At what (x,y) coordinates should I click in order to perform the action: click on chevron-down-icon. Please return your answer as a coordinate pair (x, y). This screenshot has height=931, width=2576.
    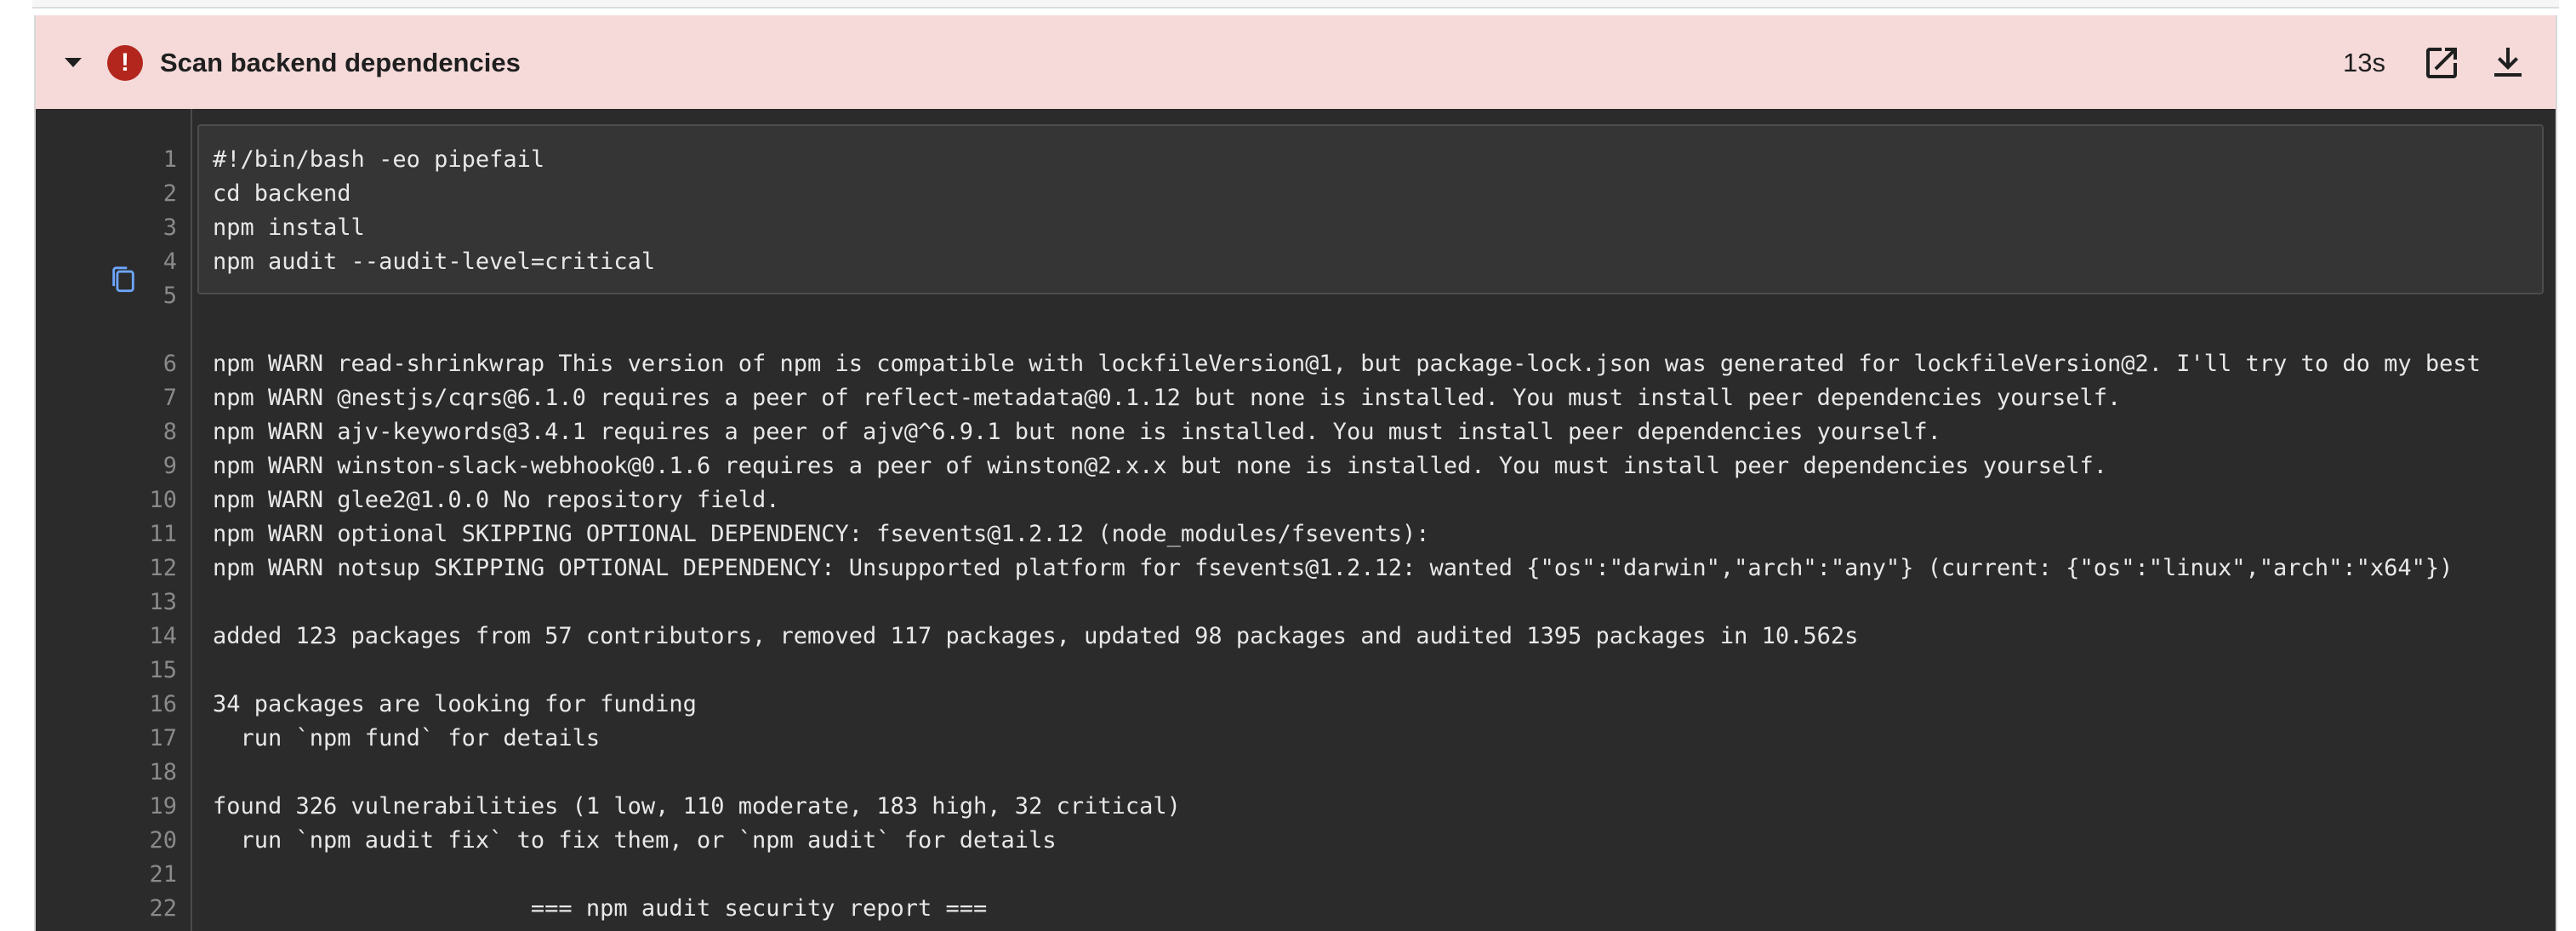
    Looking at the image, I should click on (74, 62).